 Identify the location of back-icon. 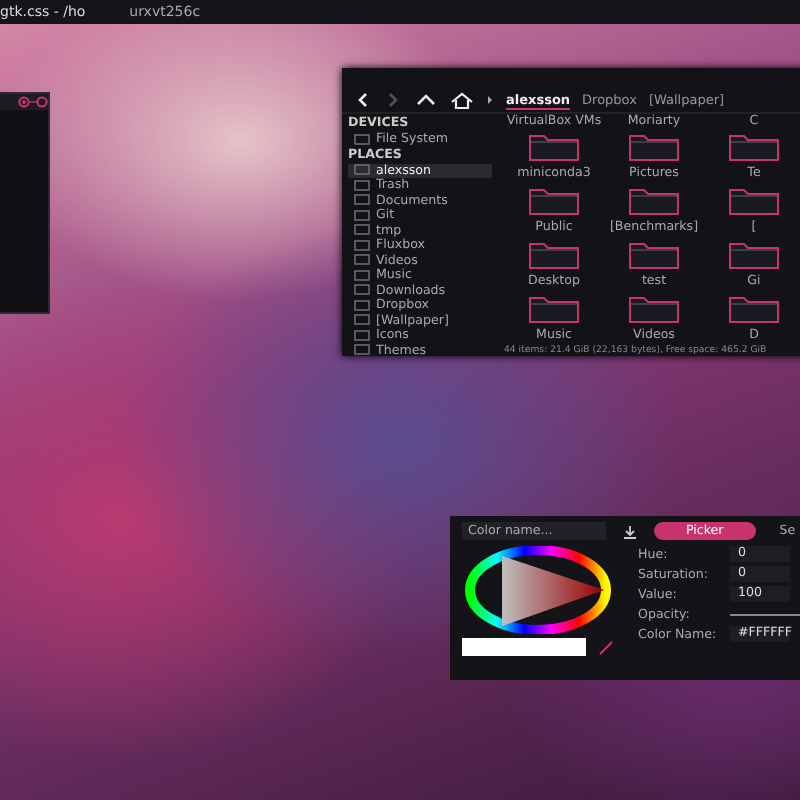
(363, 100).